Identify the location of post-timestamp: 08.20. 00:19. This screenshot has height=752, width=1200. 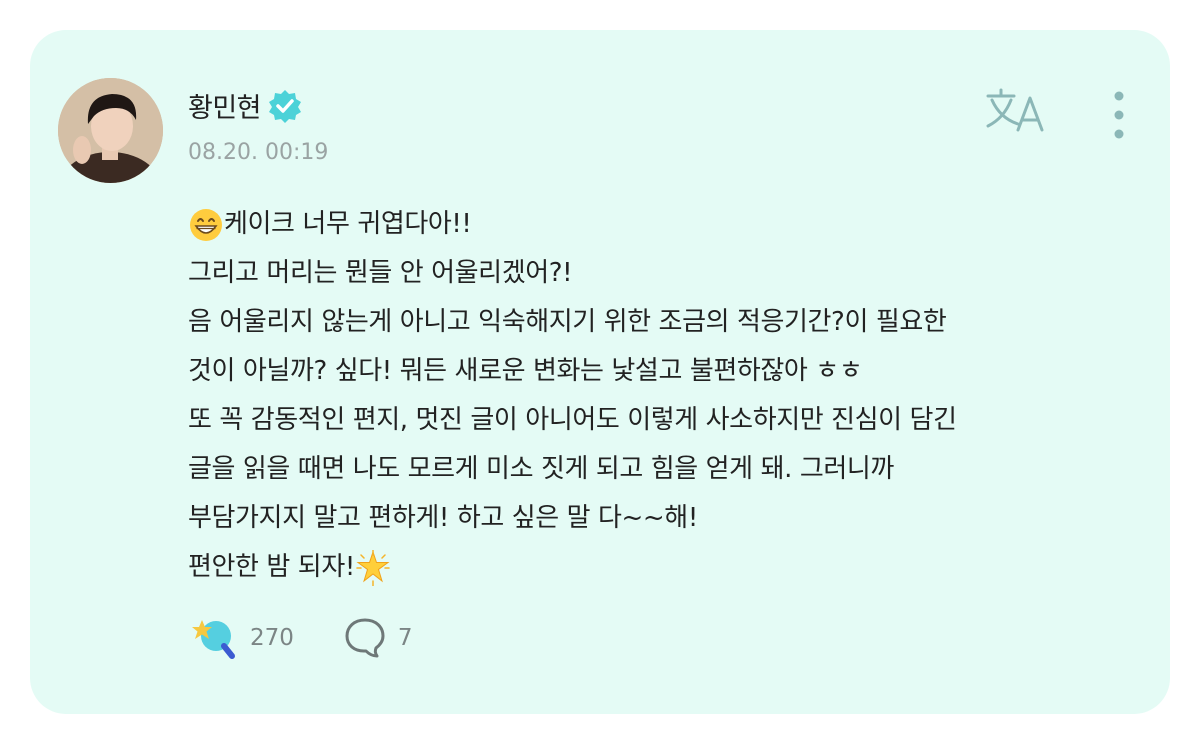
(258, 152).